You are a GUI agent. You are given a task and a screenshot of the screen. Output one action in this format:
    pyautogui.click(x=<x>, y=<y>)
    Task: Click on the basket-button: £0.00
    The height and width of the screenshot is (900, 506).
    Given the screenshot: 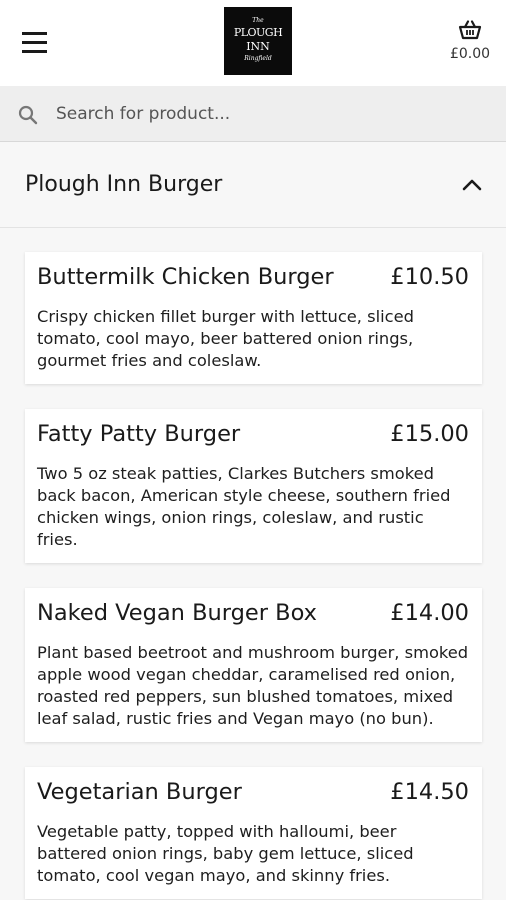 What is the action you would take?
    pyautogui.click(x=470, y=44)
    